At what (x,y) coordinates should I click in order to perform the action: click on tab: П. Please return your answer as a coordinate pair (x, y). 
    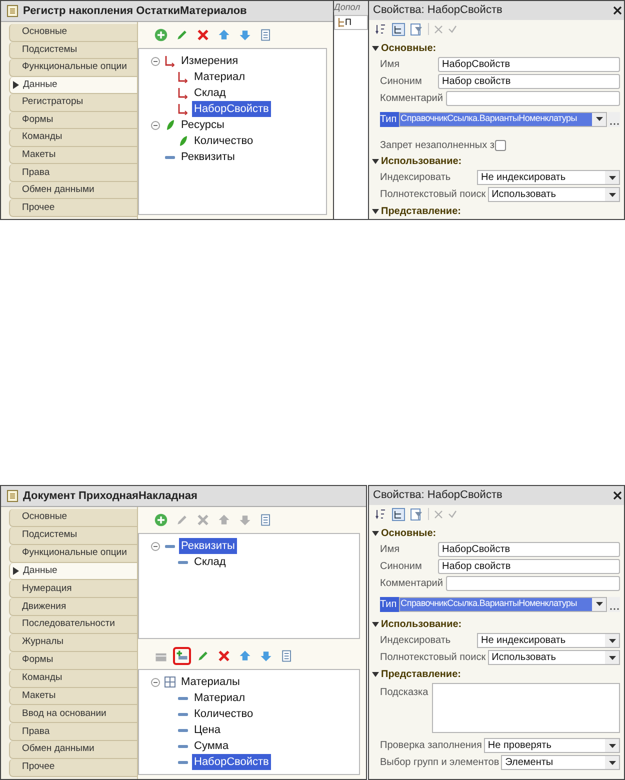
    Looking at the image, I should click on (348, 22).